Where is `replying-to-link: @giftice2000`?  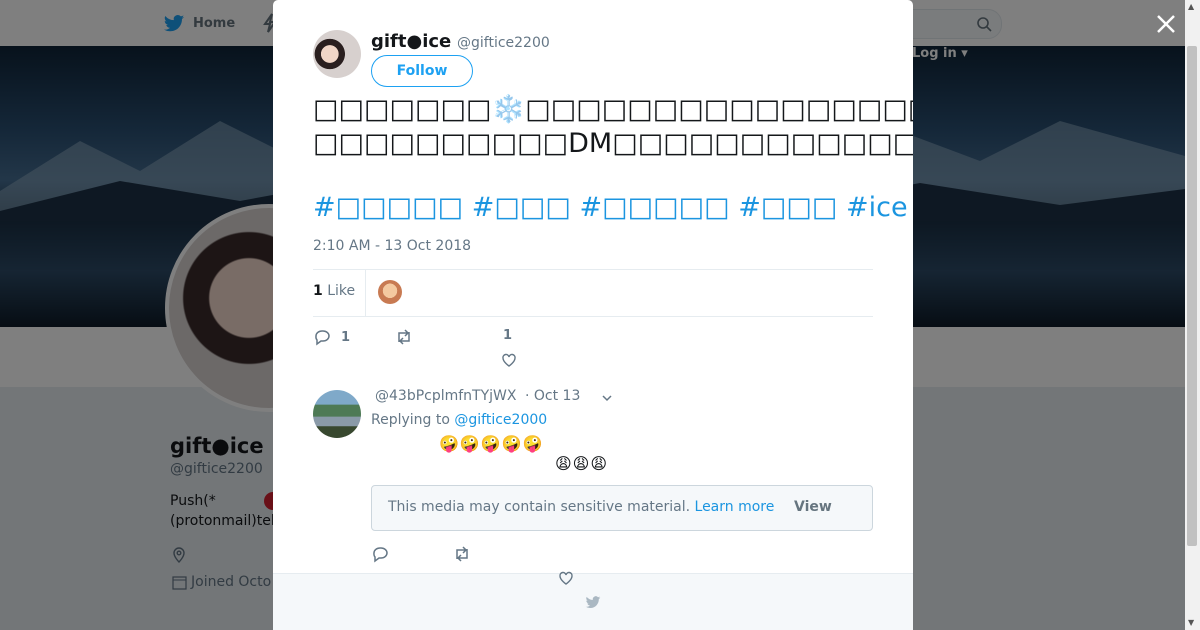
replying-to-link: @giftice2000 is located at coordinates (500, 420).